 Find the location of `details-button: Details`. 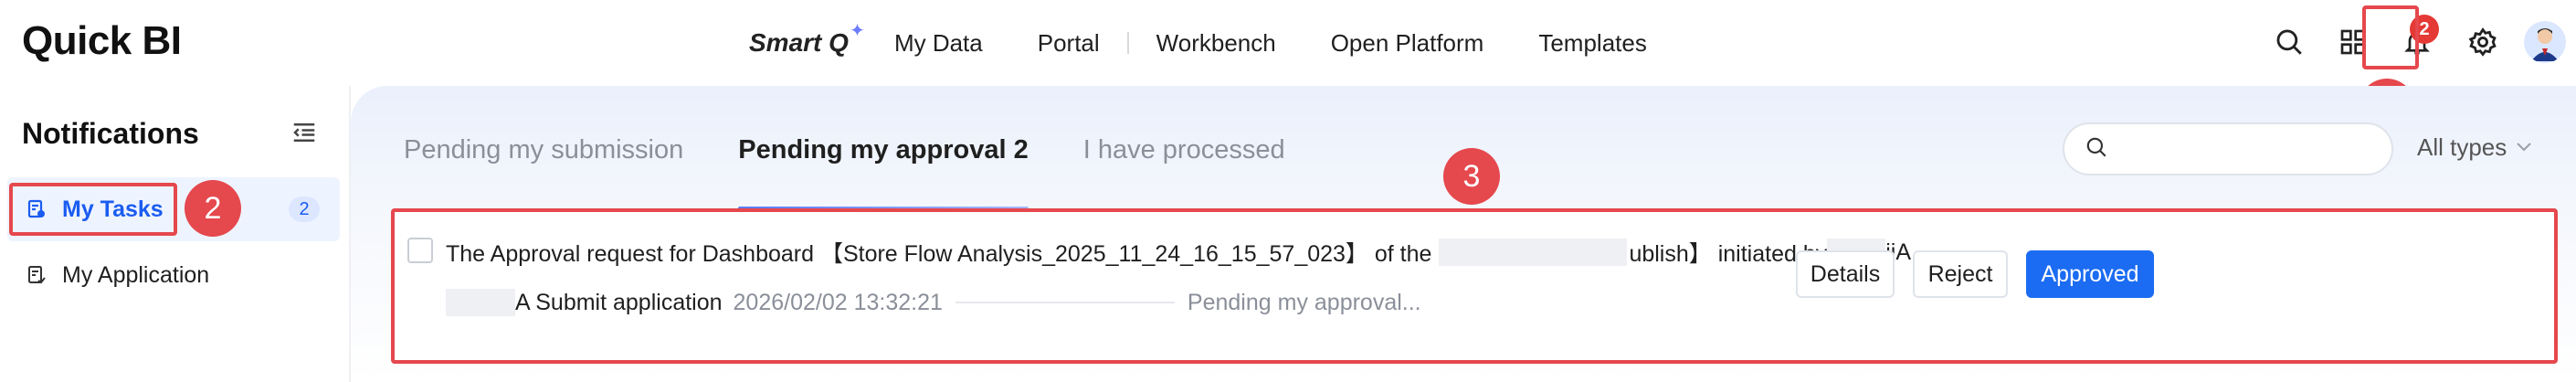

details-button: Details is located at coordinates (1845, 274).